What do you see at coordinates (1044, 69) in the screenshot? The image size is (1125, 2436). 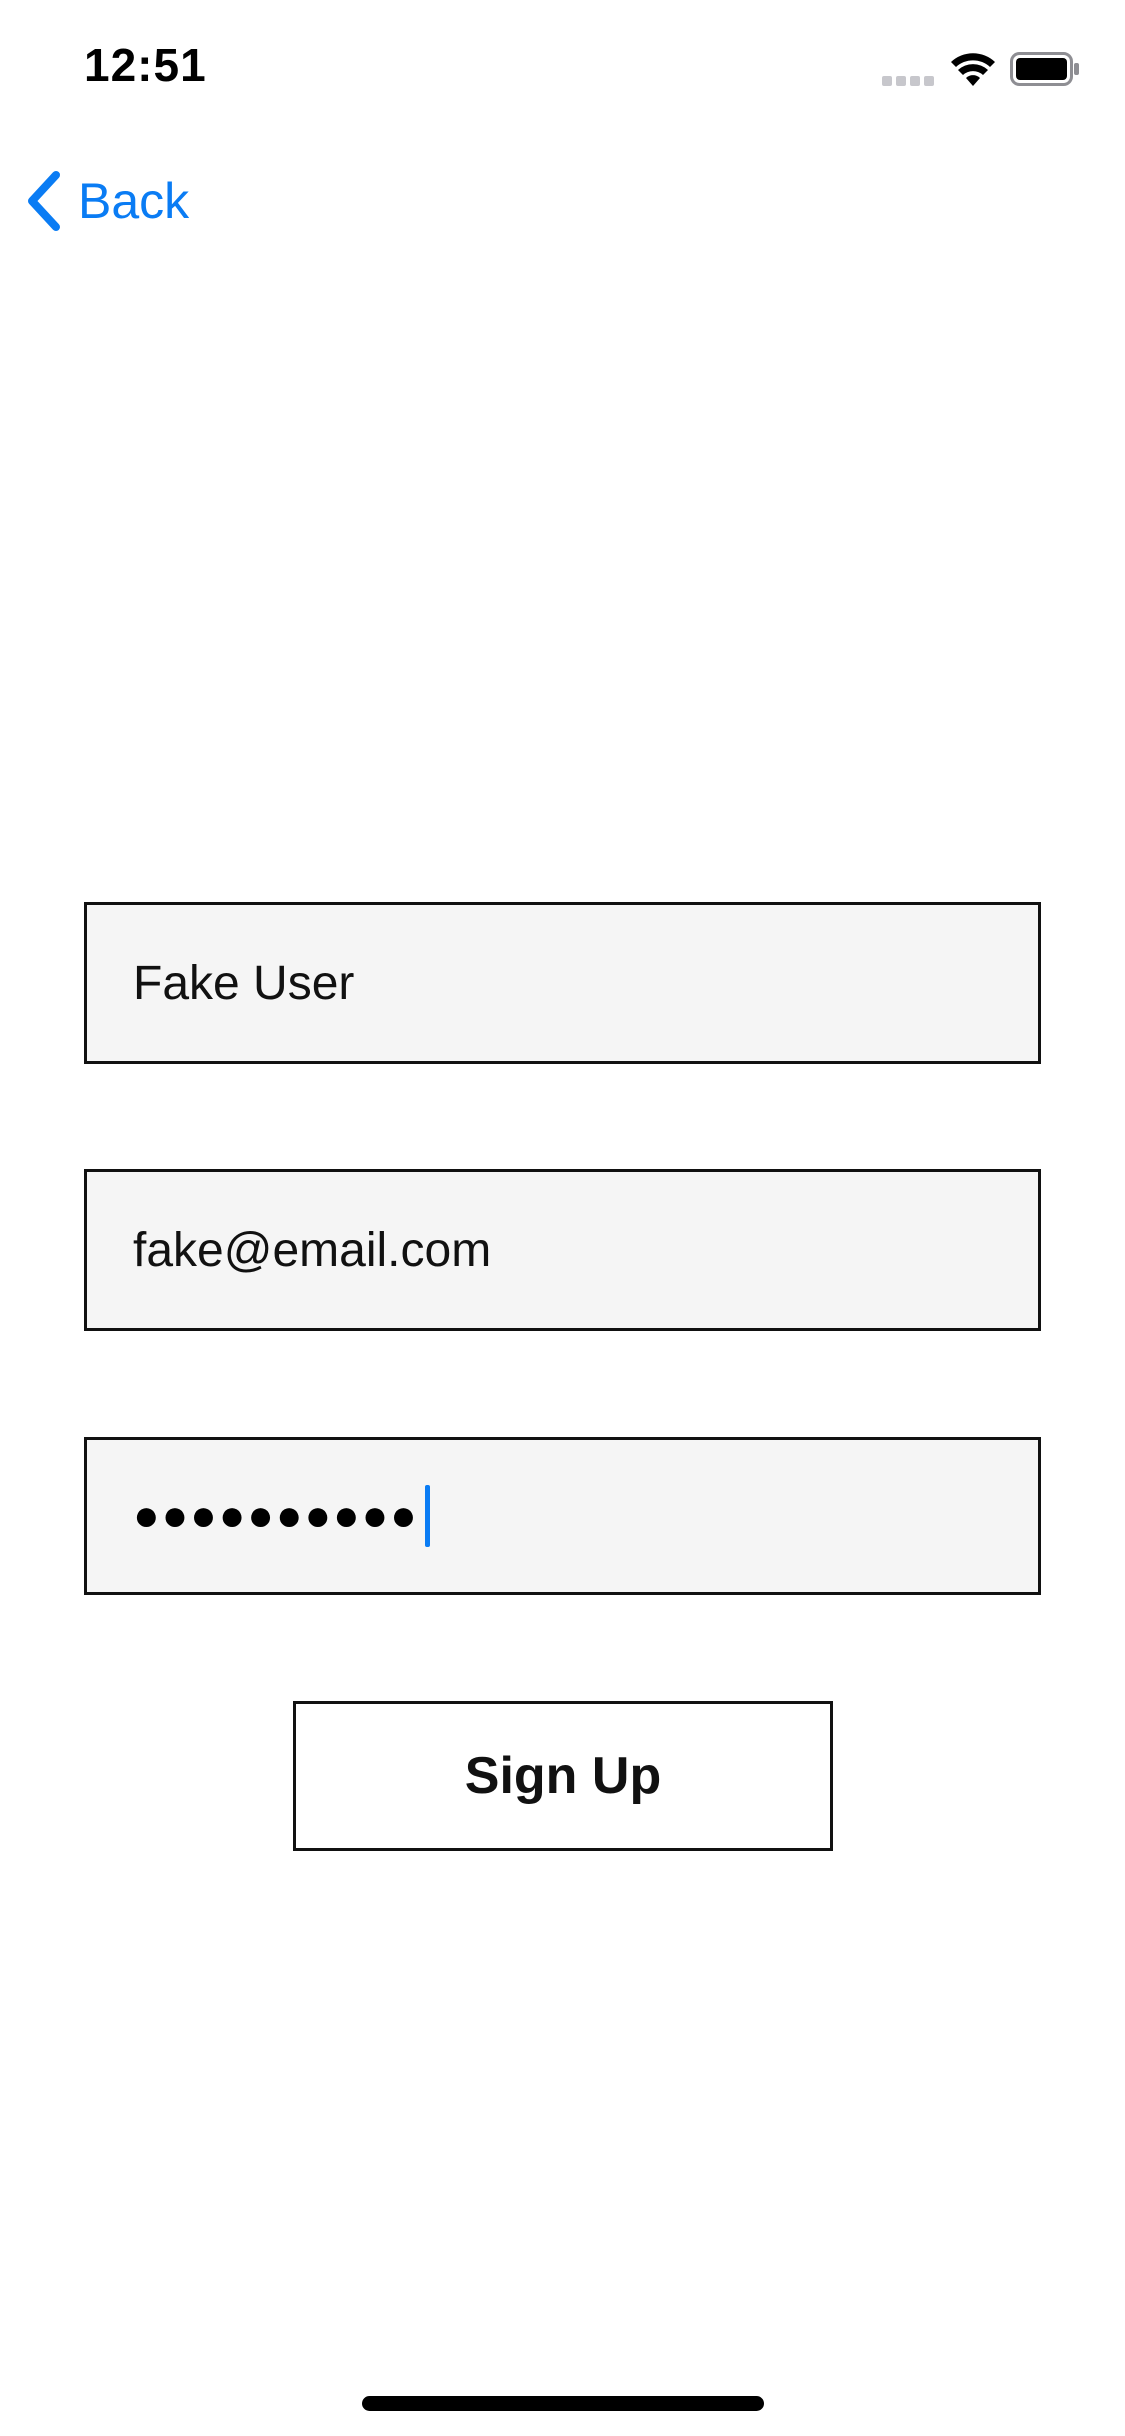 I see `battery-icon` at bounding box center [1044, 69].